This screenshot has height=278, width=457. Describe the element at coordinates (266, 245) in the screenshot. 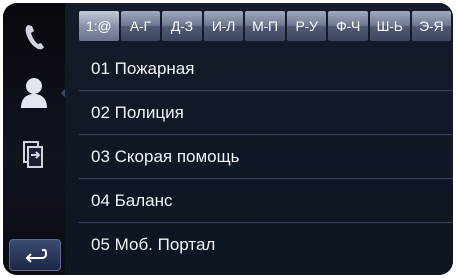

I see `contact-row: 05 Моб. Портал` at that location.